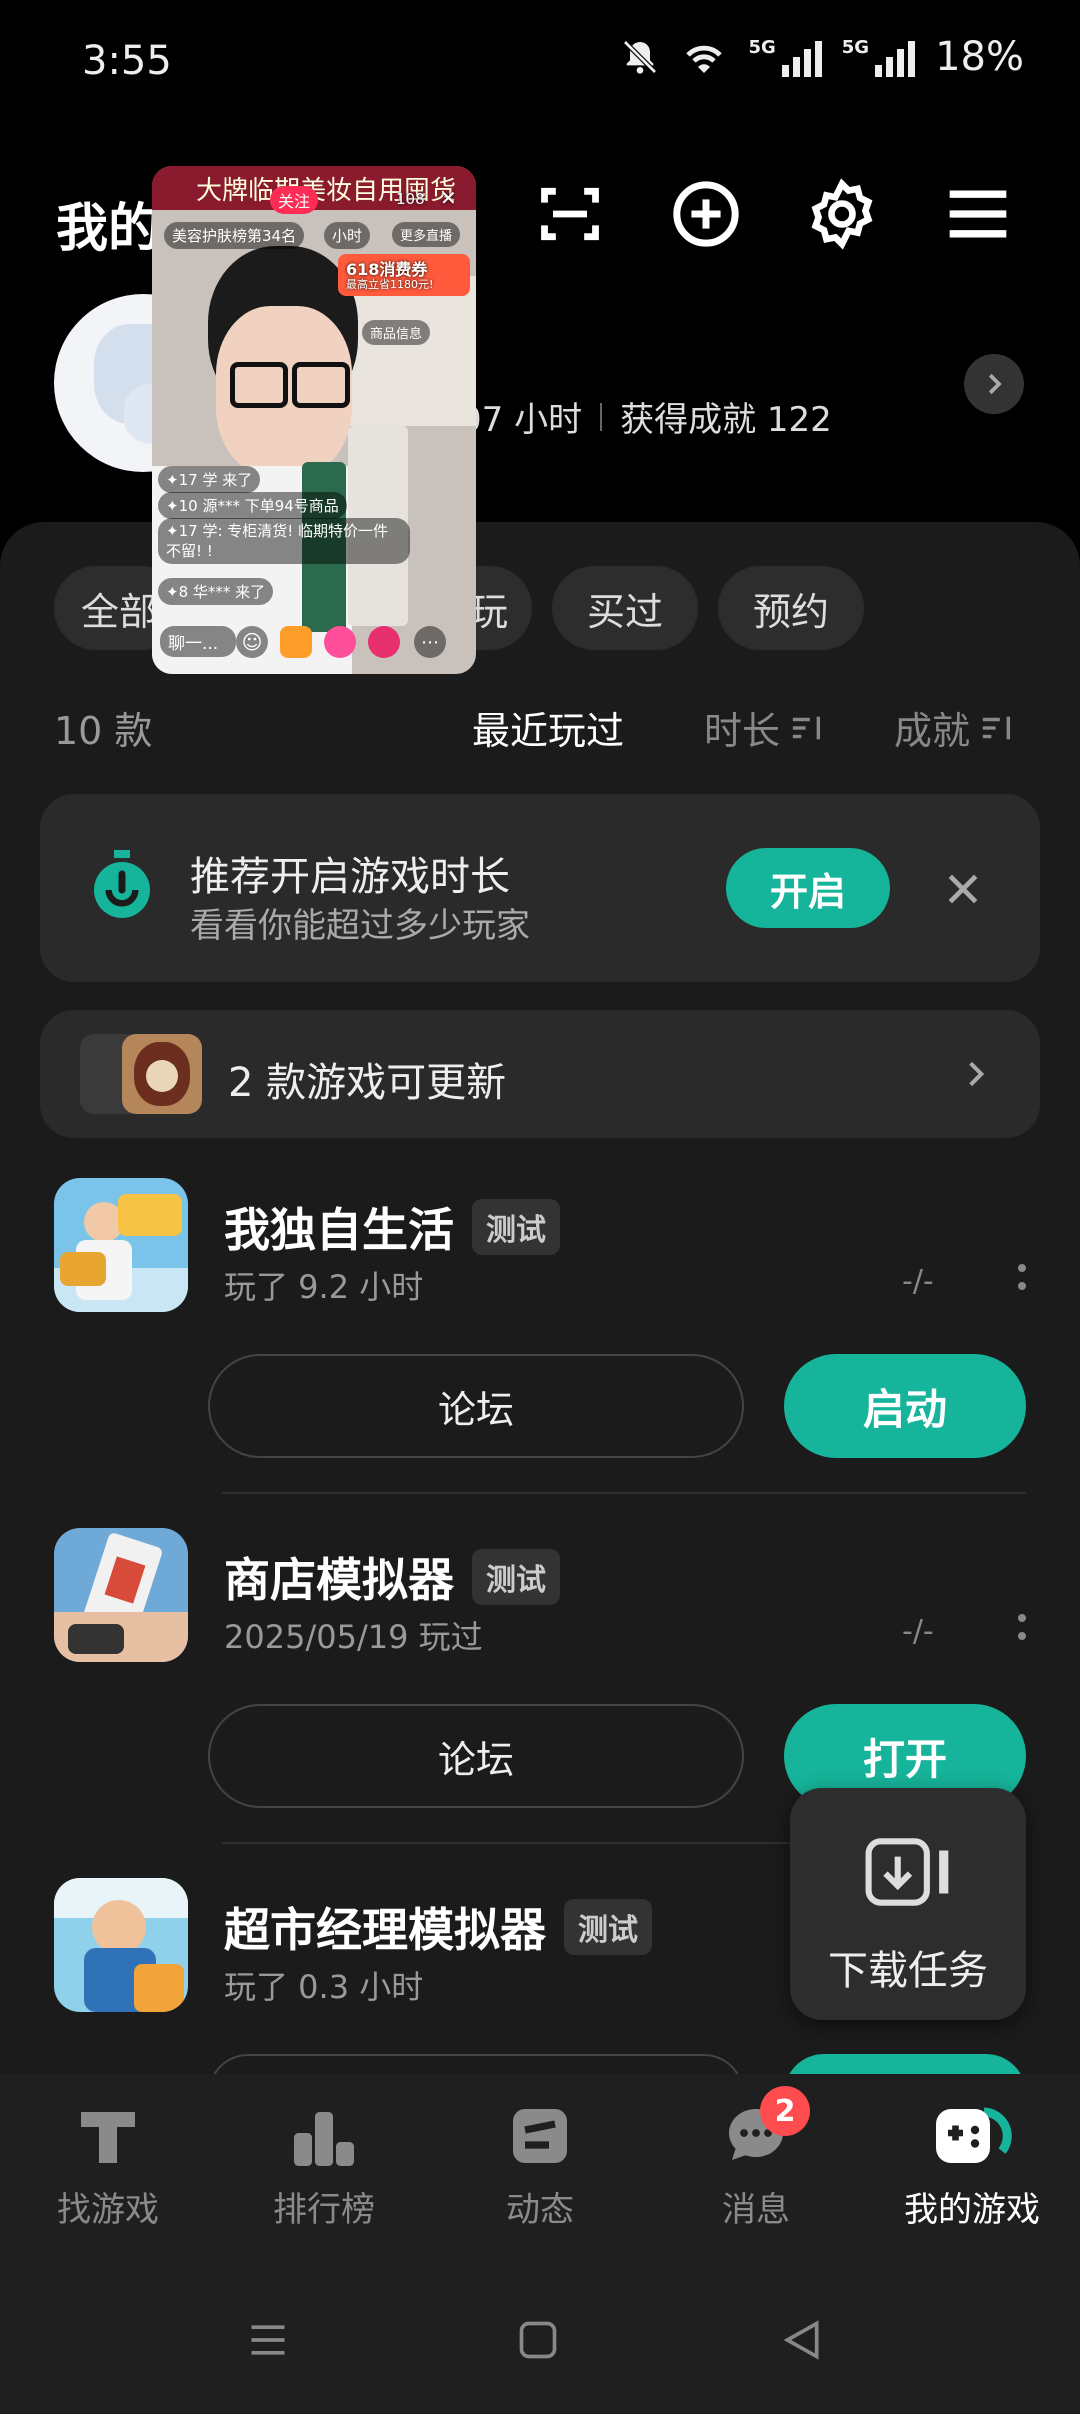 The width and height of the screenshot is (1080, 2414). Describe the element at coordinates (624, 1493) in the screenshot. I see `divider` at that location.